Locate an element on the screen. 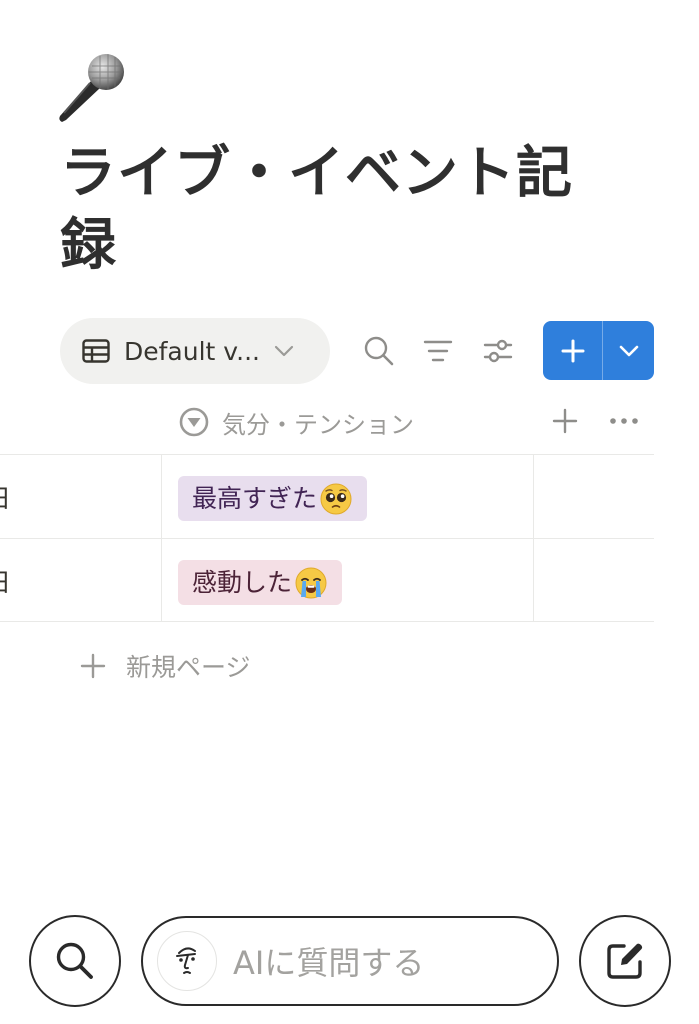  mood-tag: 感動した is located at coordinates (260, 582).